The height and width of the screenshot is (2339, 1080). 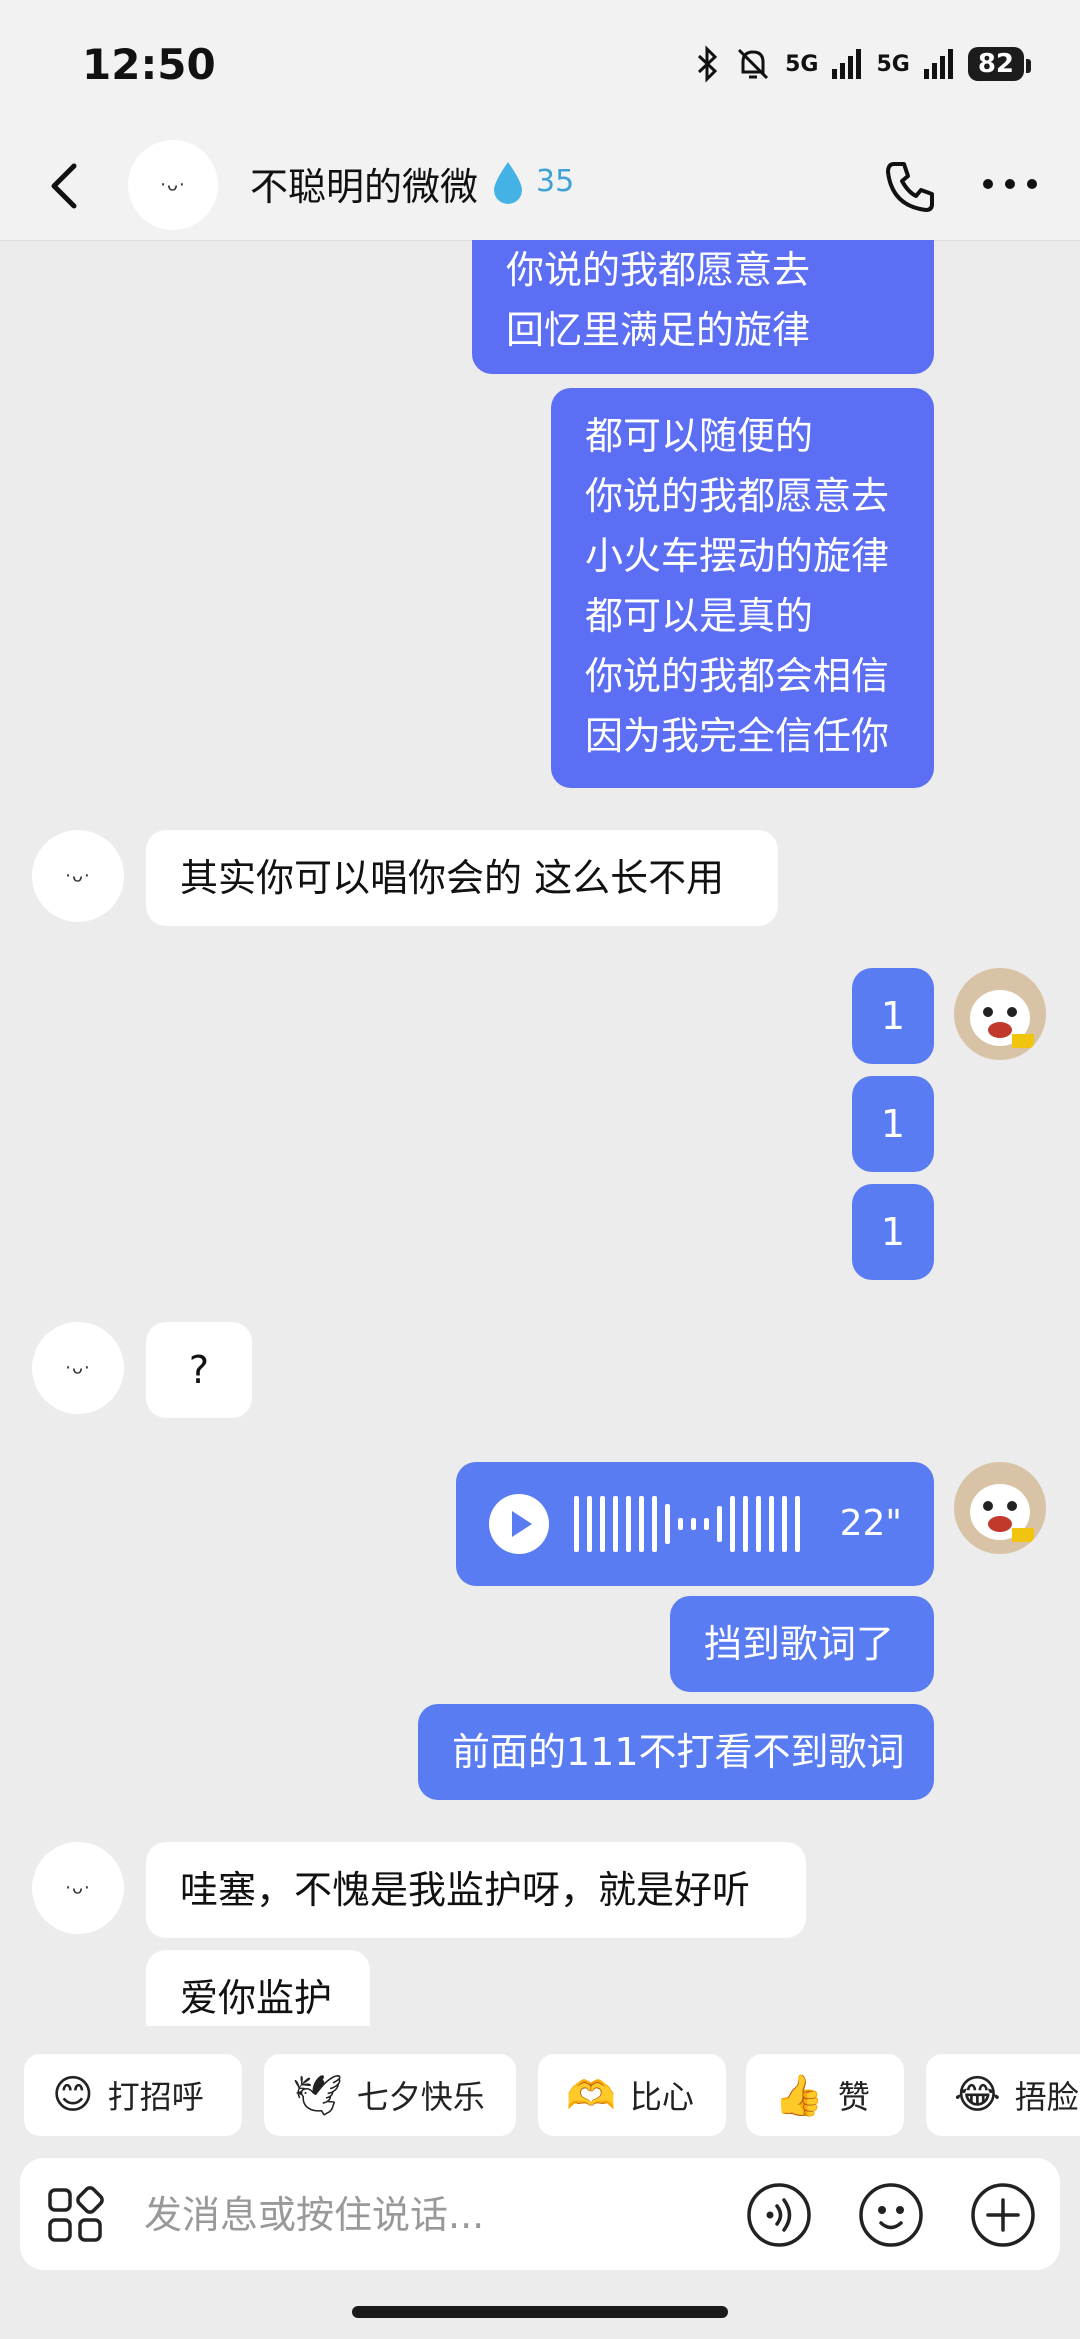 What do you see at coordinates (540, 2312) in the screenshot?
I see `home-indicator` at bounding box center [540, 2312].